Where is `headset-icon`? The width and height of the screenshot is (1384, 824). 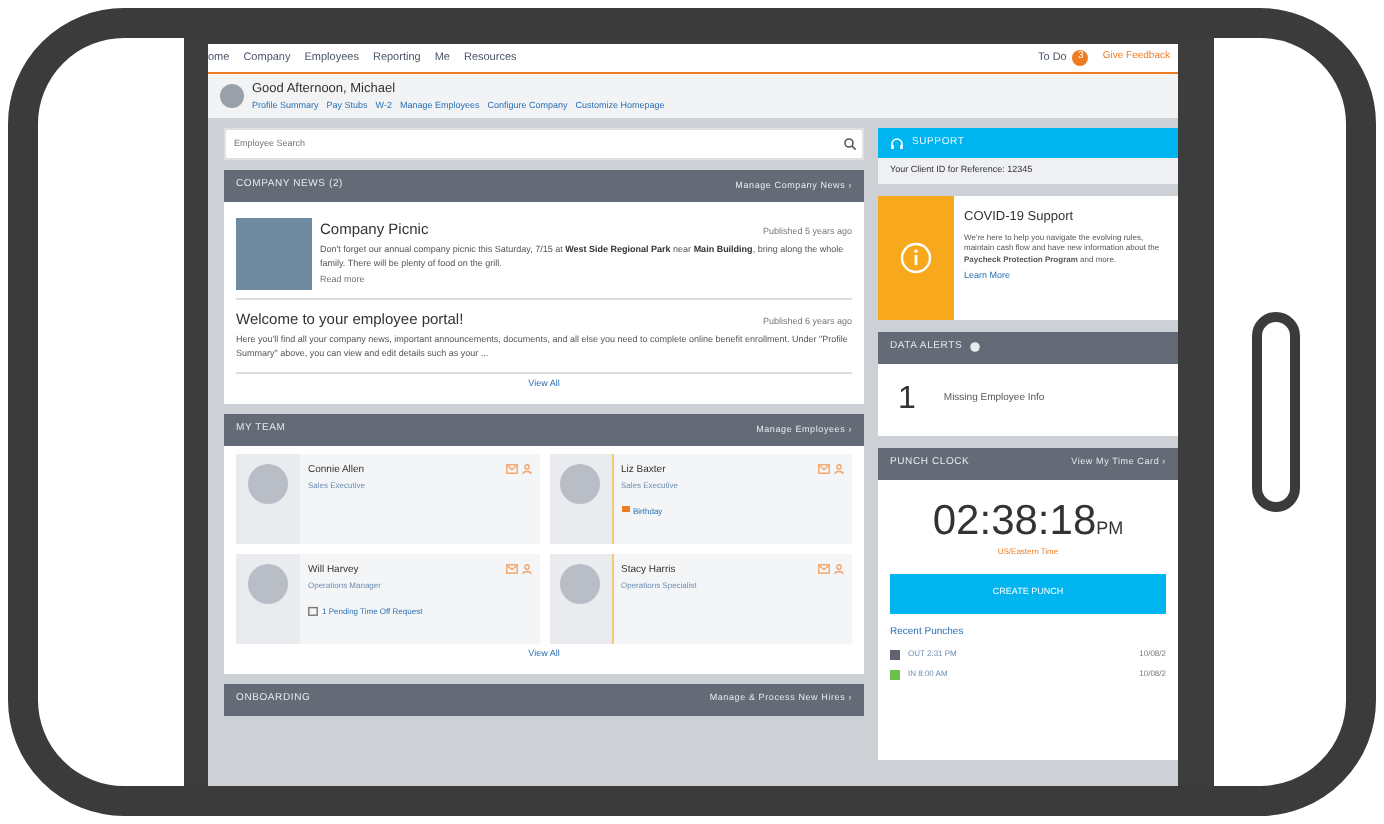
headset-icon is located at coordinates (897, 143).